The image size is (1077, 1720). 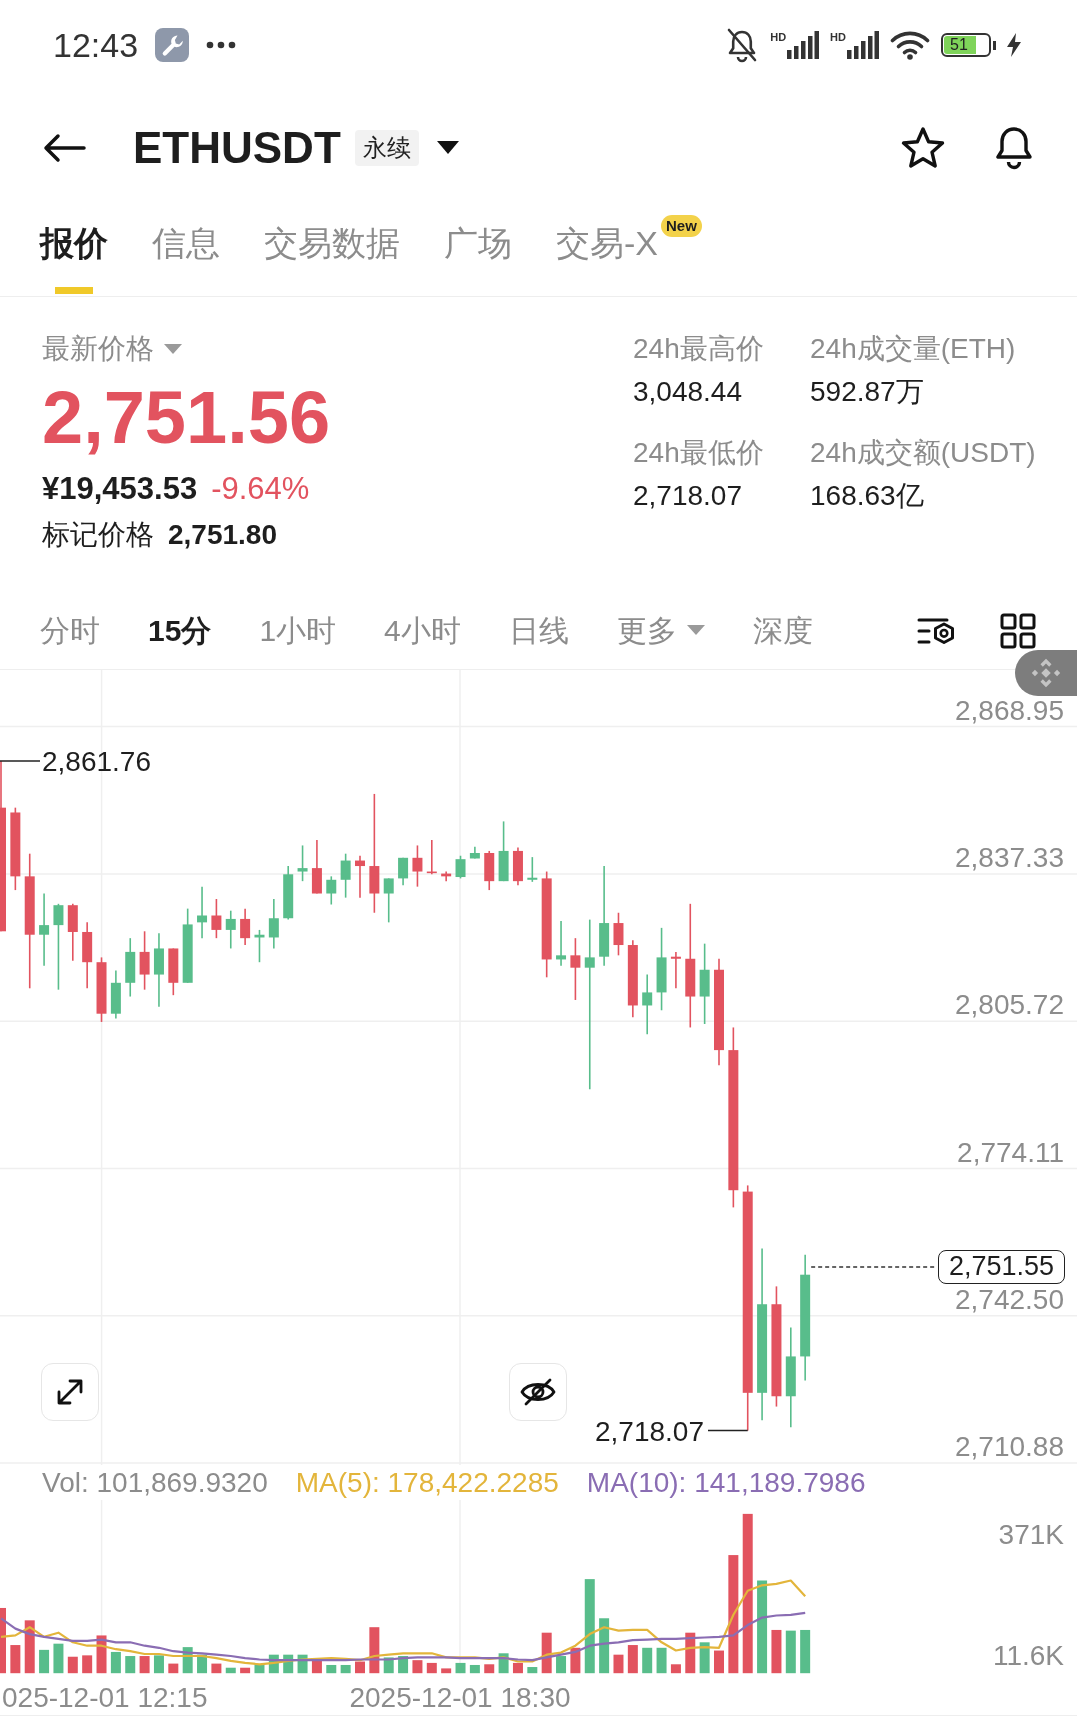 I want to click on tab: 广场, so click(x=478, y=251).